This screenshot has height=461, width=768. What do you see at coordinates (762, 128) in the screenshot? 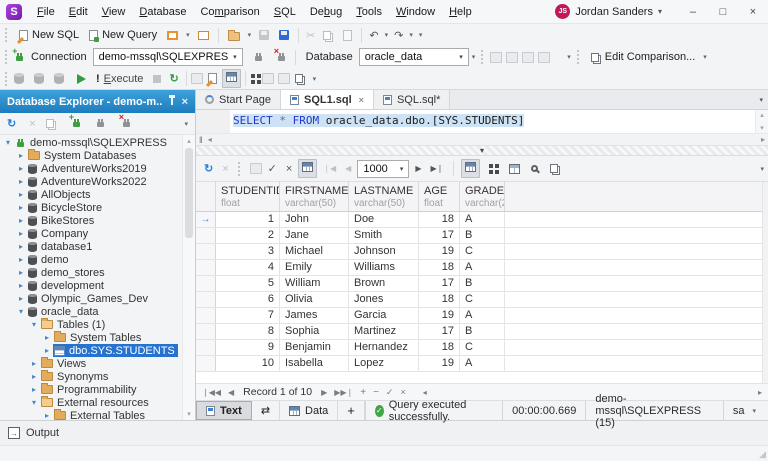
I see `scroll-down-icon: ▾` at bounding box center [762, 128].